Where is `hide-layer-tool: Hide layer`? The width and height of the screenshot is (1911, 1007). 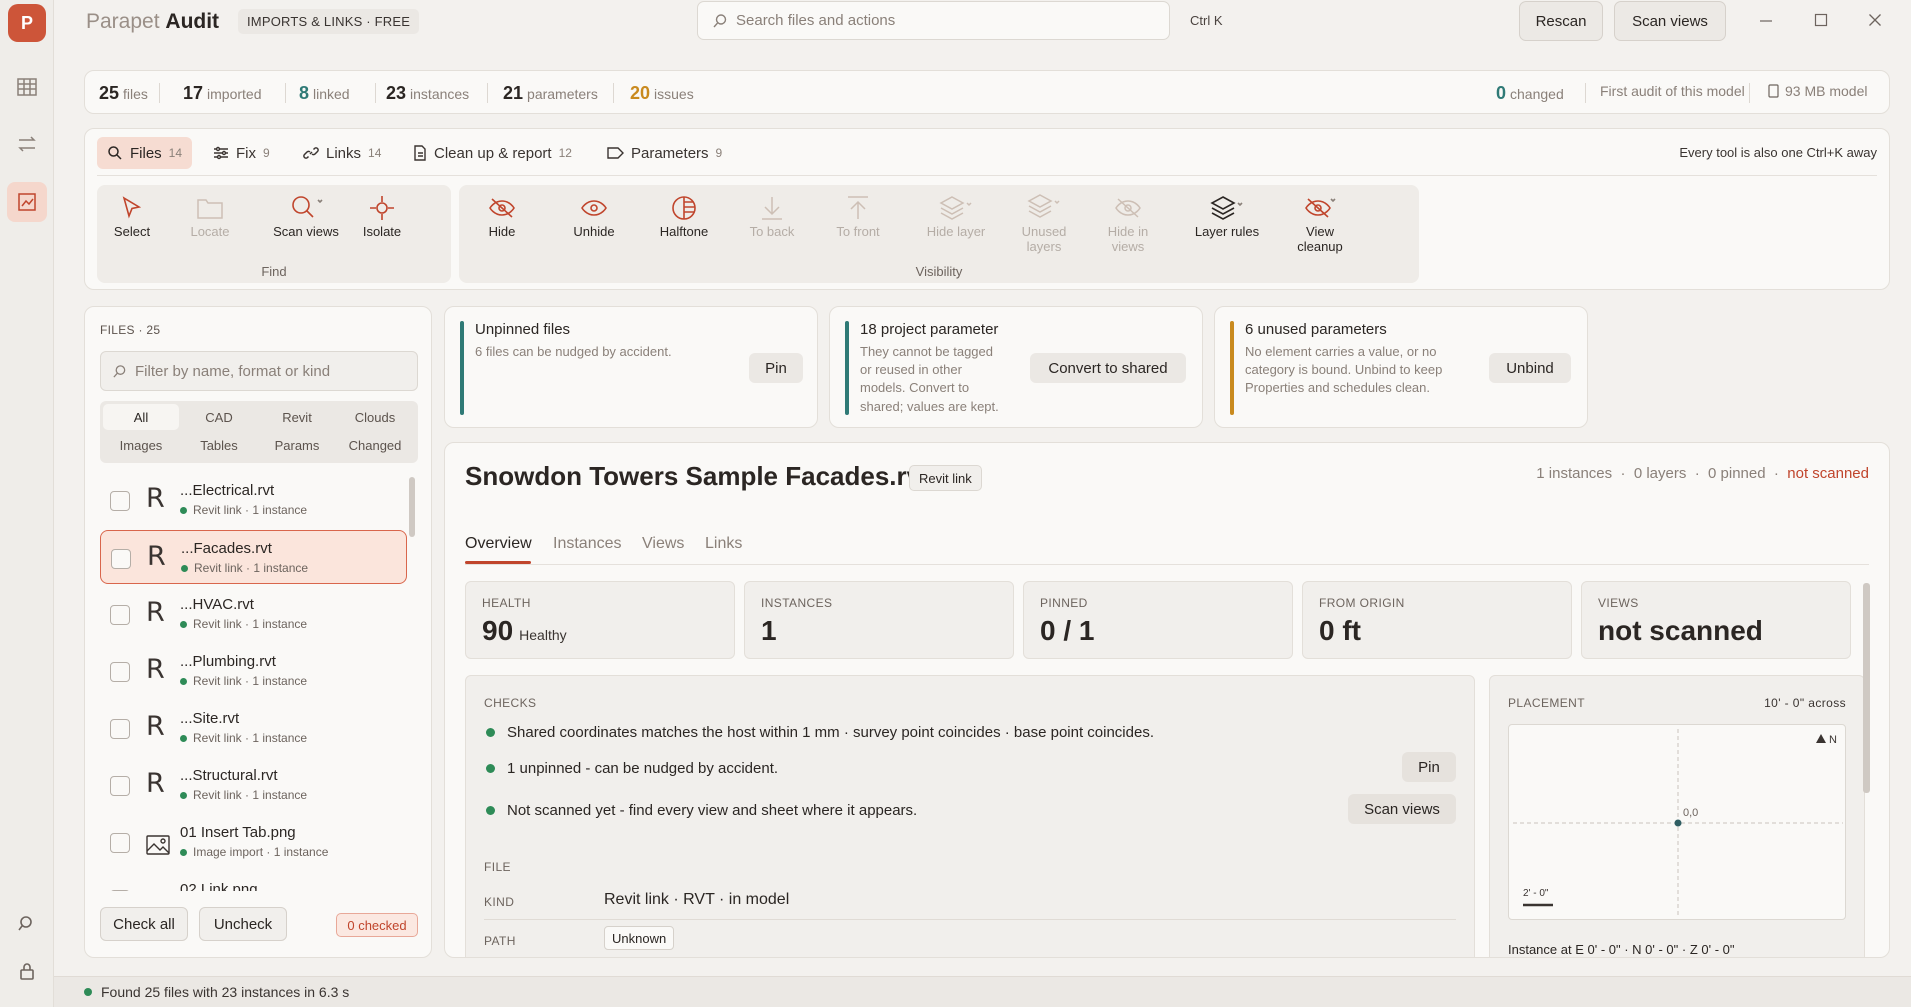
hide-layer-tool: Hide layer is located at coordinates (956, 215).